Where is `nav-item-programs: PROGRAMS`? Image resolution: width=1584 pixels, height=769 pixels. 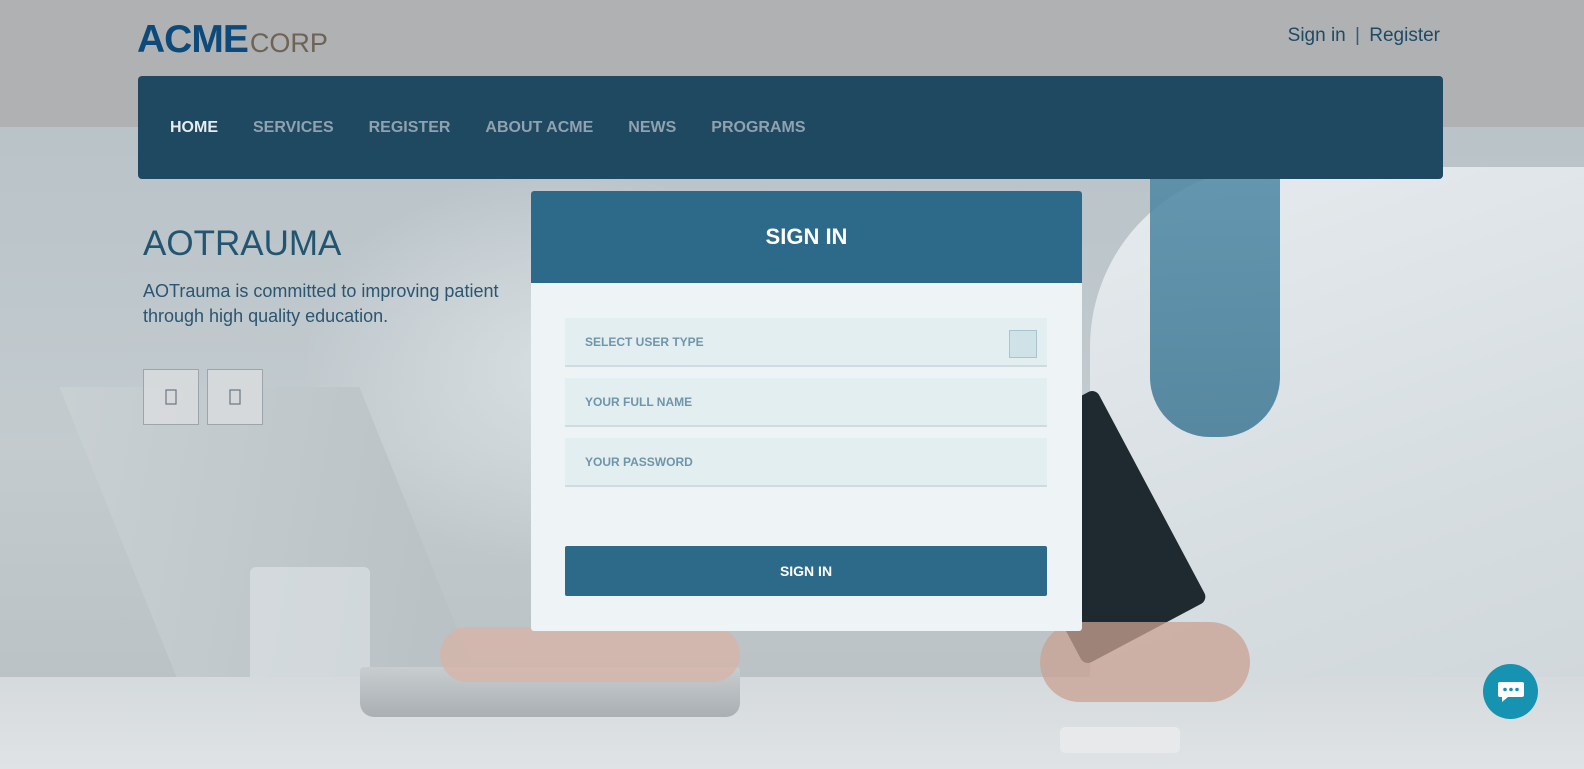
nav-item-programs: PROGRAMS is located at coordinates (758, 128).